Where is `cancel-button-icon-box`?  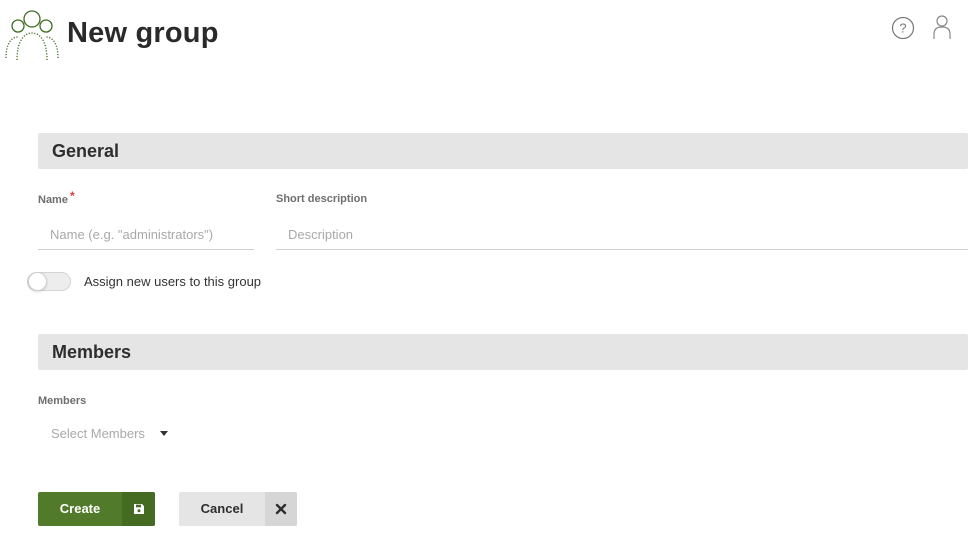
cancel-button-icon-box is located at coordinates (281, 509).